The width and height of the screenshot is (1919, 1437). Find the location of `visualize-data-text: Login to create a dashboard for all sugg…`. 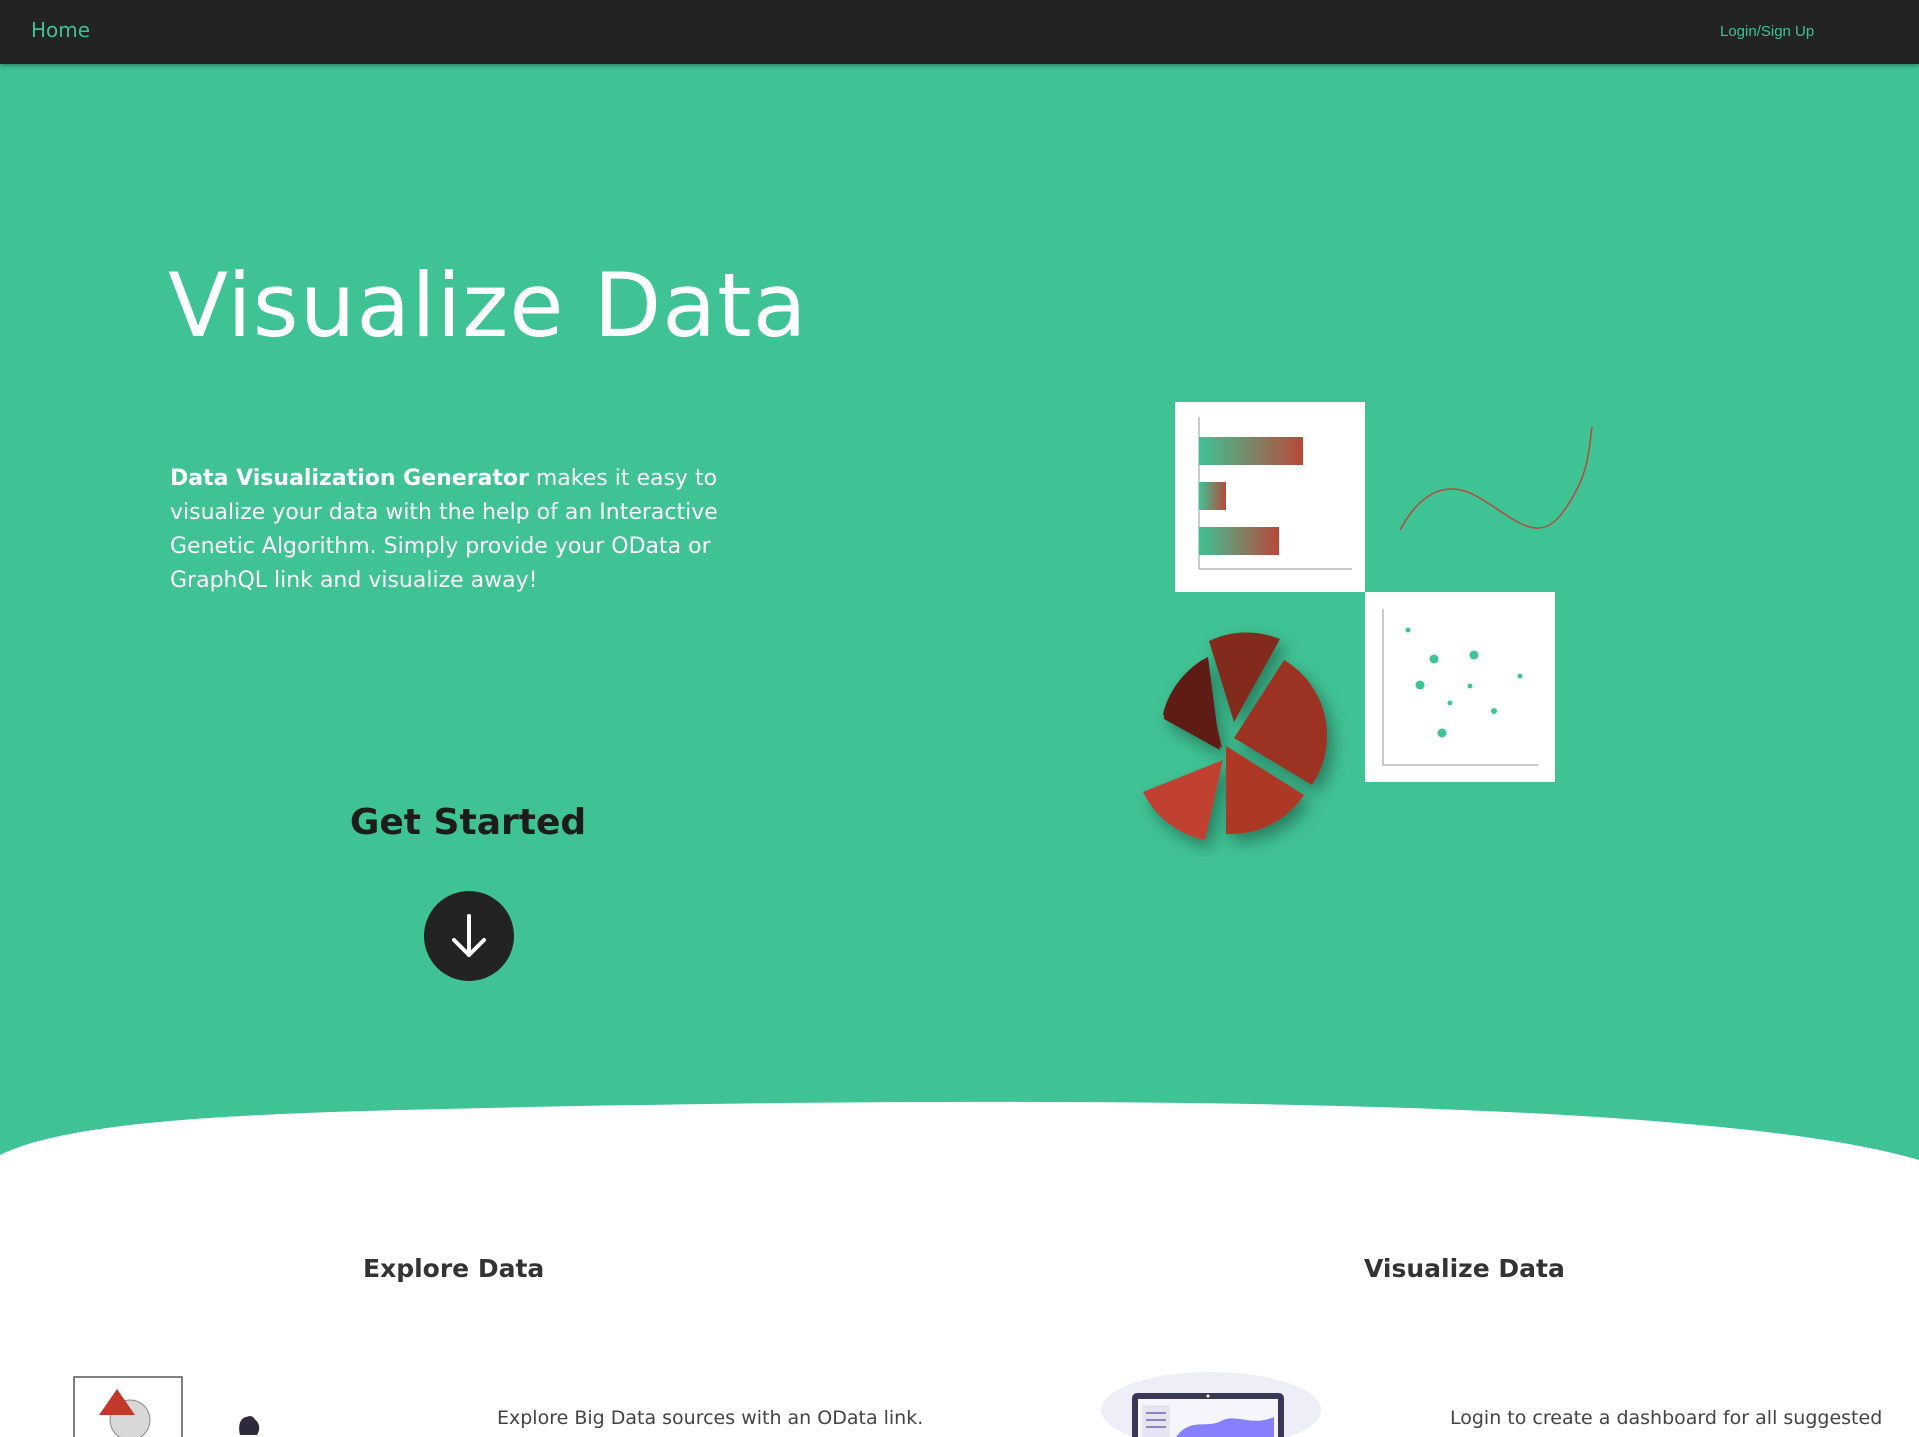

visualize-data-text: Login to create a dashboard for all sugg… is located at coordinates (1666, 1418).